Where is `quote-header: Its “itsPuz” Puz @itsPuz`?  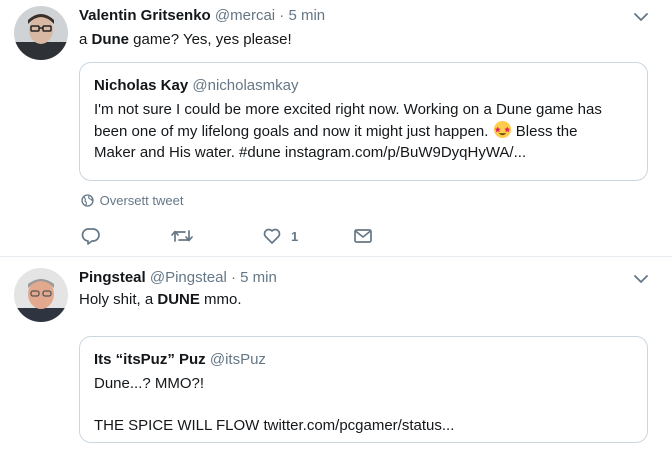
quote-header: Its “itsPuz” Puz @itsPuz is located at coordinates (363, 359).